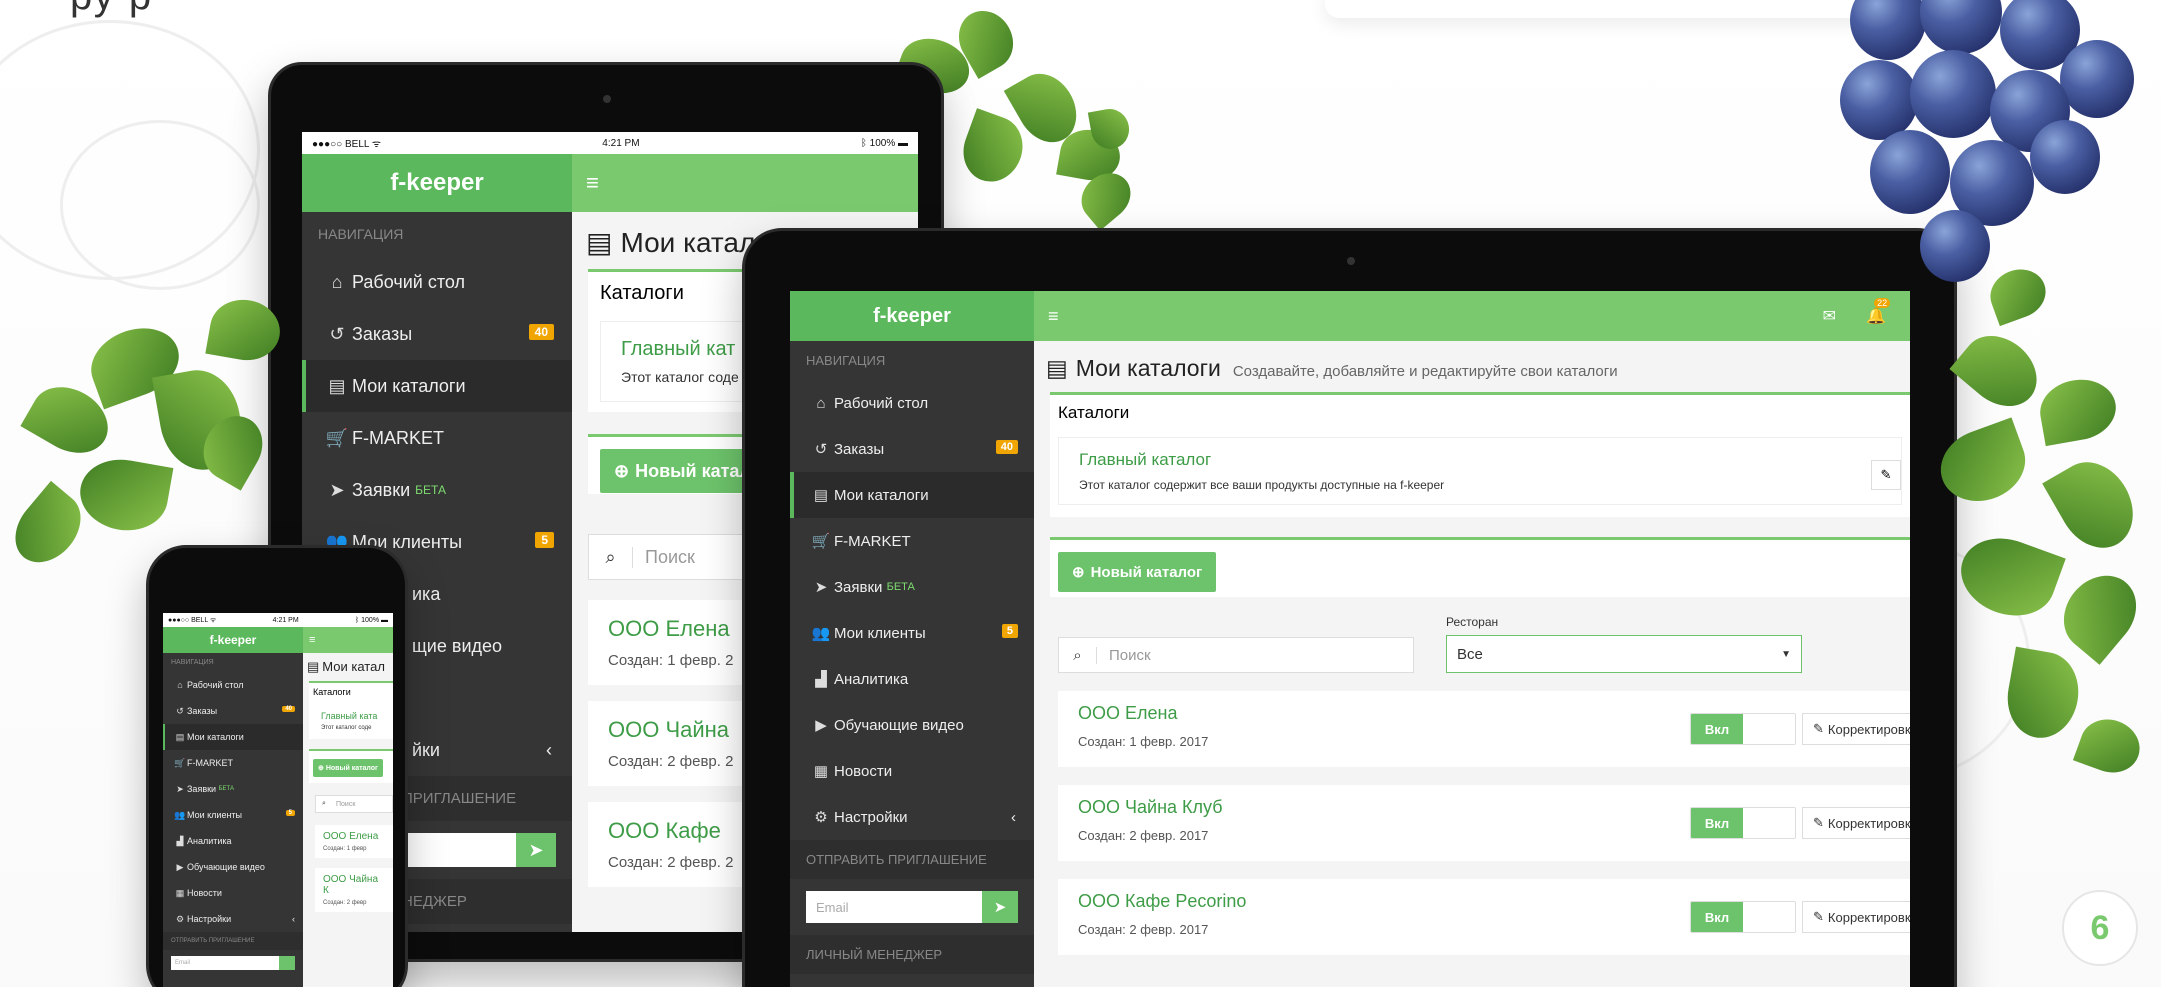 The height and width of the screenshot is (987, 2161). I want to click on main-catalog-title: Главный каталог, so click(1480, 460).